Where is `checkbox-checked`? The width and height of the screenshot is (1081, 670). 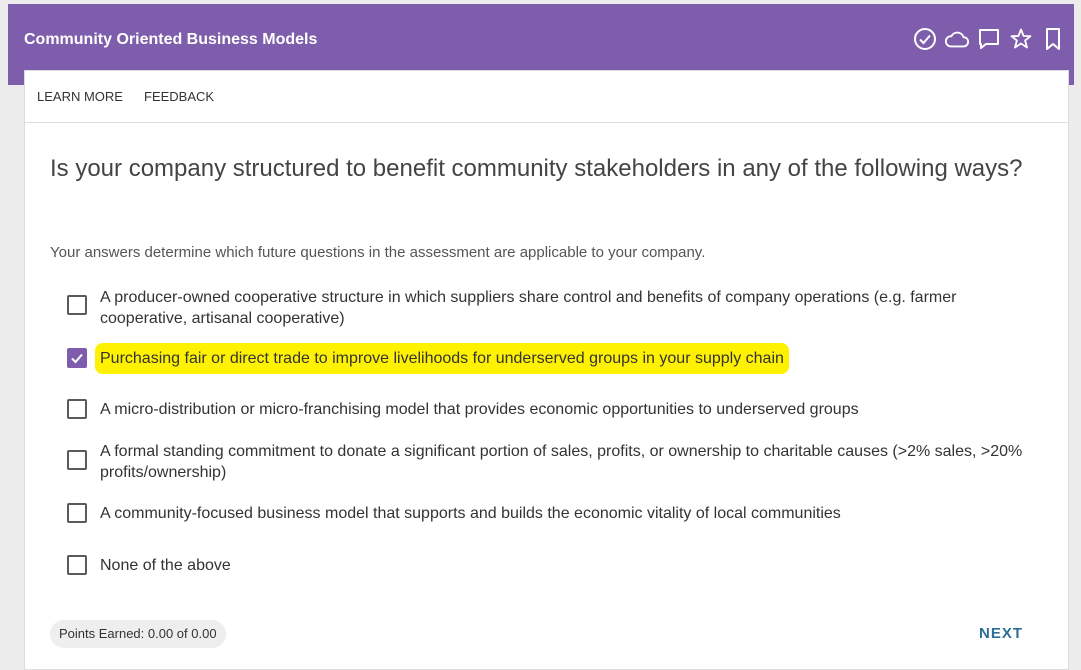
checkbox-checked is located at coordinates (77, 358).